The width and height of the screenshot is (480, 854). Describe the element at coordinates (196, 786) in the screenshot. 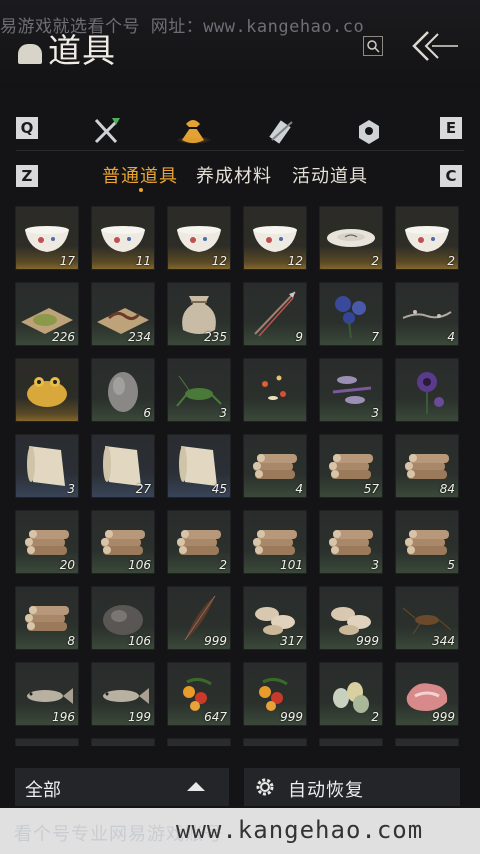

I see `dropdown-arrow-icon` at that location.